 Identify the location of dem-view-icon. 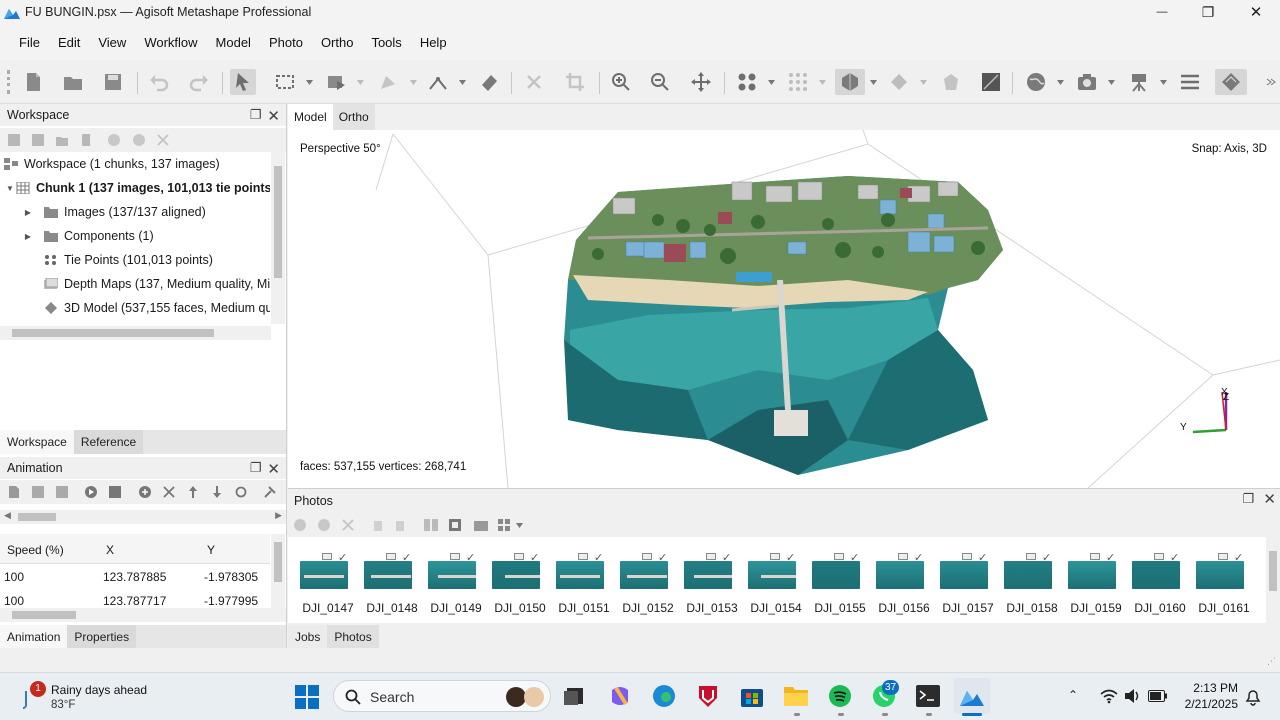
(951, 82).